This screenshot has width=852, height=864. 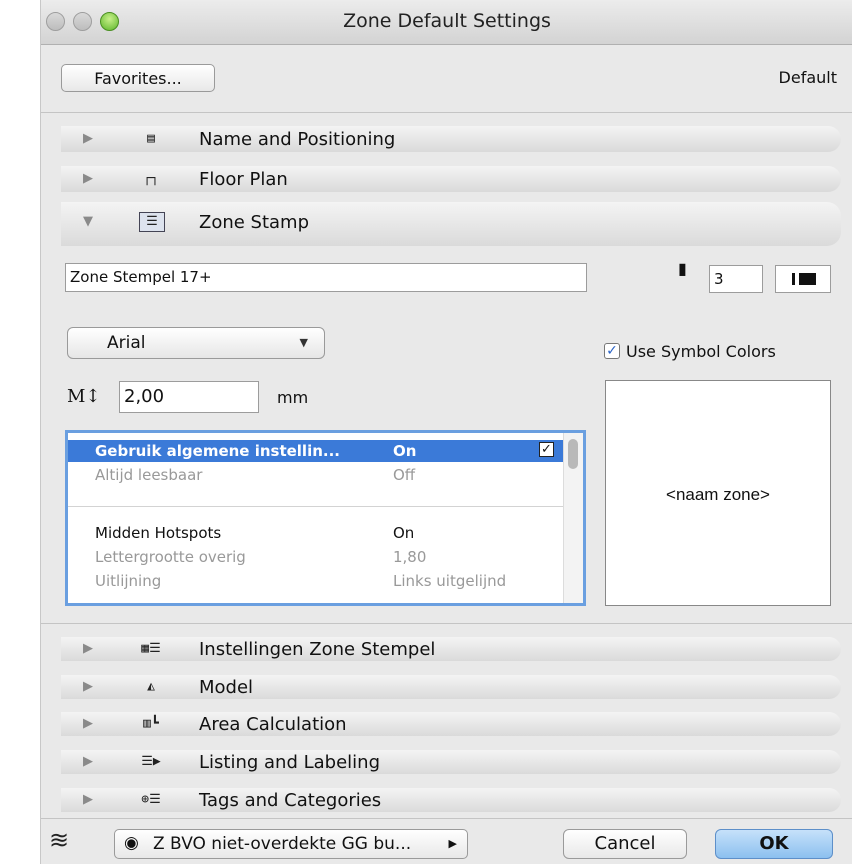 What do you see at coordinates (803, 279) in the screenshot?
I see `line-type-picker` at bounding box center [803, 279].